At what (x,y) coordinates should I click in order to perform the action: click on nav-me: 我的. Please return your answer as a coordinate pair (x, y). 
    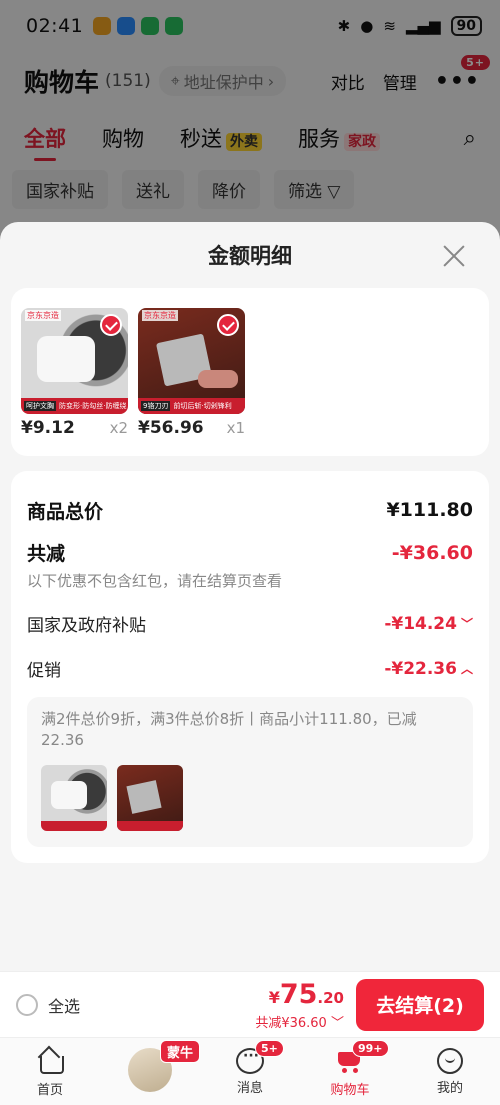
    Looking at the image, I should click on (450, 1071).